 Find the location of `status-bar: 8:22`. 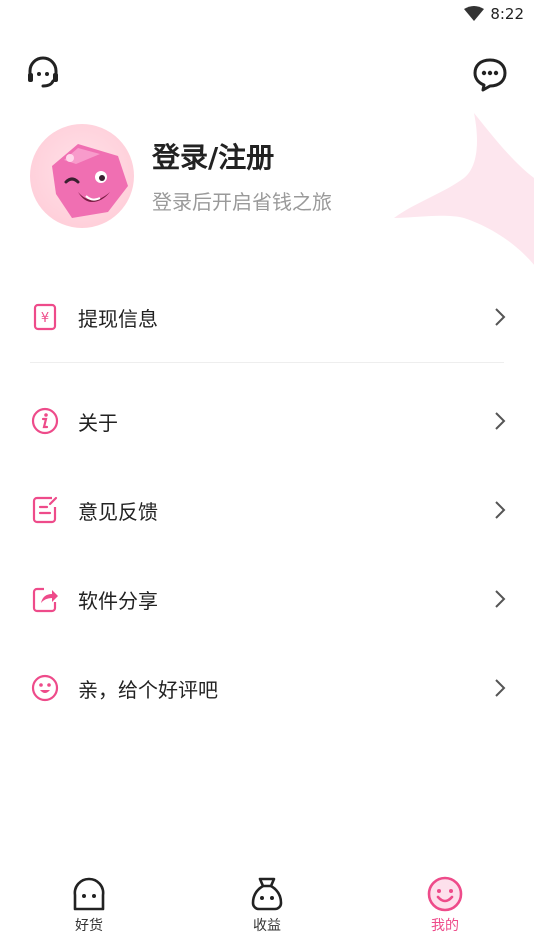

status-bar: 8:22 is located at coordinates (267, 14).